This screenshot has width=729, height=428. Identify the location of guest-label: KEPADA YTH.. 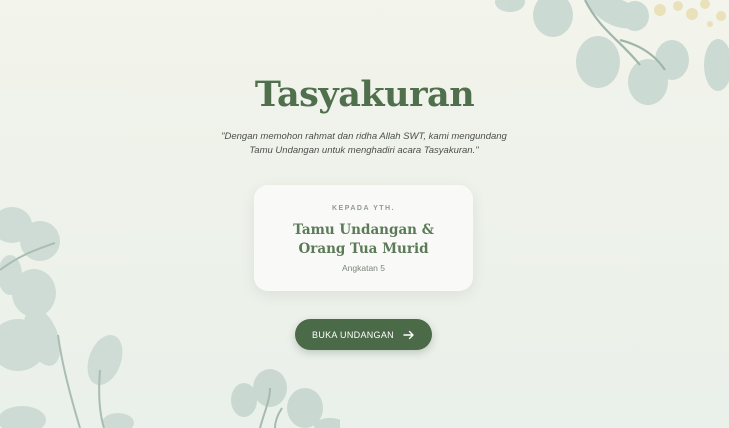
(363, 208).